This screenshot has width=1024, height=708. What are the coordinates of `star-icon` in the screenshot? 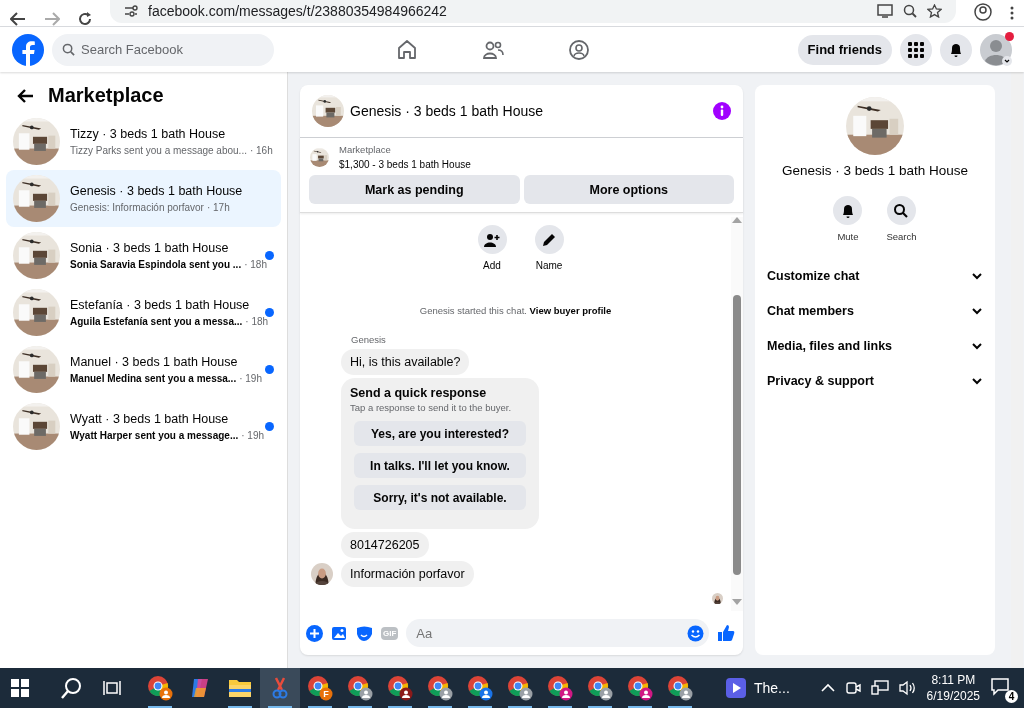 It's located at (934, 11).